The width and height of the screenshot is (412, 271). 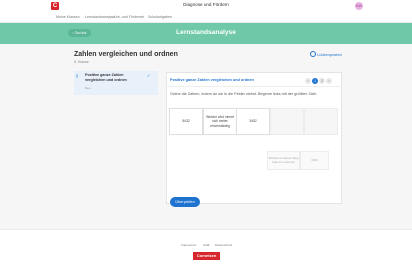 I want to click on subnav-item-lernstandsanalyse: Lernstandsanalyse, so click(x=100, y=17).